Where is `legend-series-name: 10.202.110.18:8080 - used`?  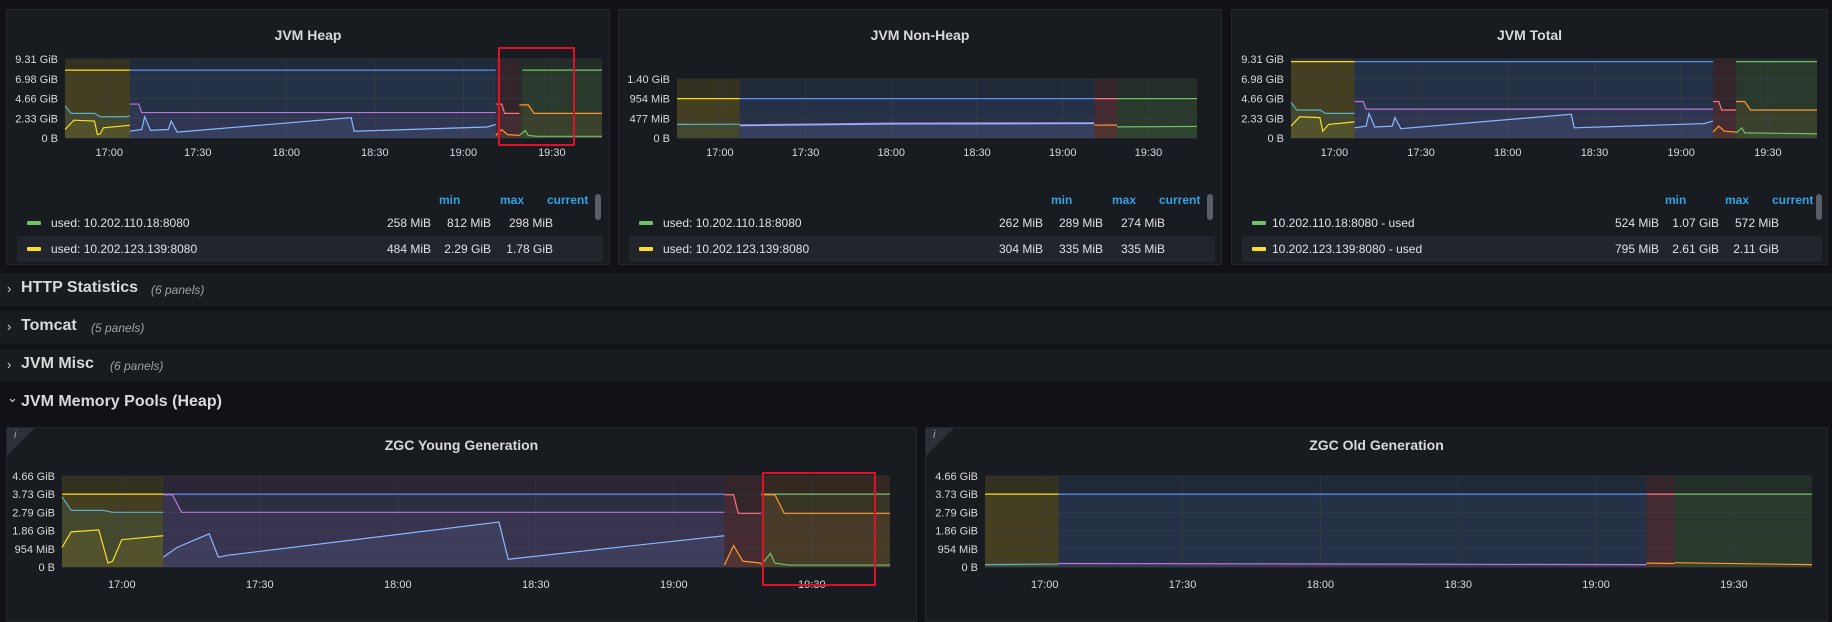
legend-series-name: 10.202.110.18:8080 - used is located at coordinates (1343, 223).